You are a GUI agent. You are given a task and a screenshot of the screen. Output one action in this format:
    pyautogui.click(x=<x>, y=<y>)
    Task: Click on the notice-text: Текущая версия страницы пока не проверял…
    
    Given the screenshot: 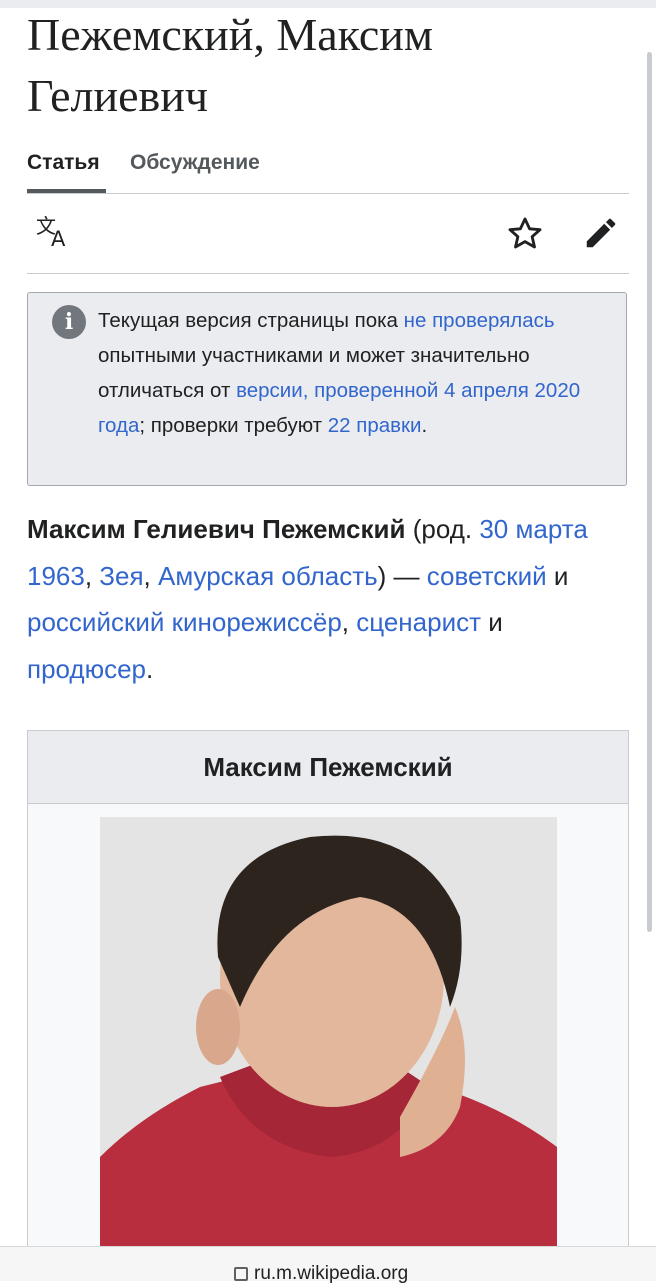 What is the action you would take?
    pyautogui.click(x=358, y=373)
    